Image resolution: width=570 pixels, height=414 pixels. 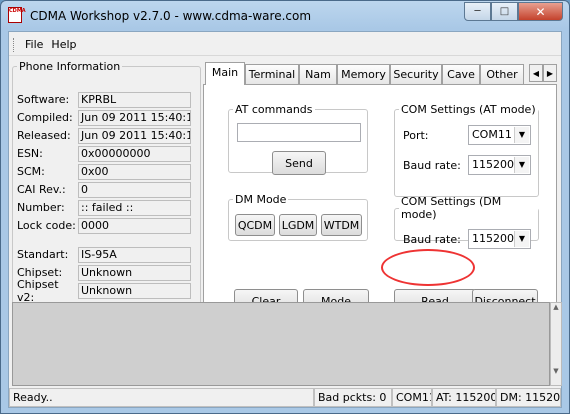 I want to click on tab-other: Other, so click(x=502, y=74).